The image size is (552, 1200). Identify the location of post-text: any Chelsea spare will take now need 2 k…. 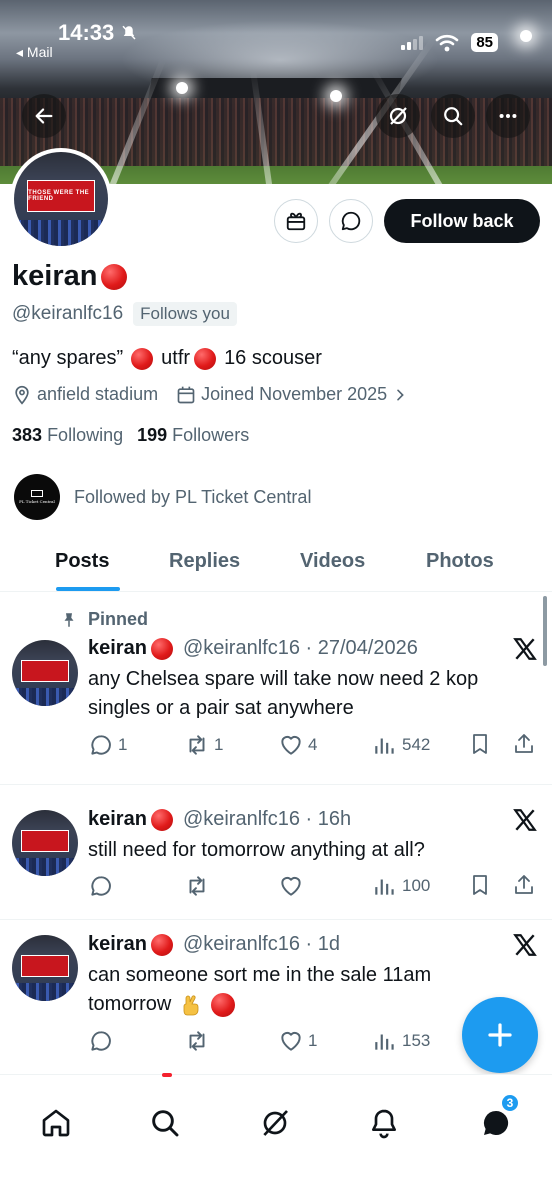
(283, 693).